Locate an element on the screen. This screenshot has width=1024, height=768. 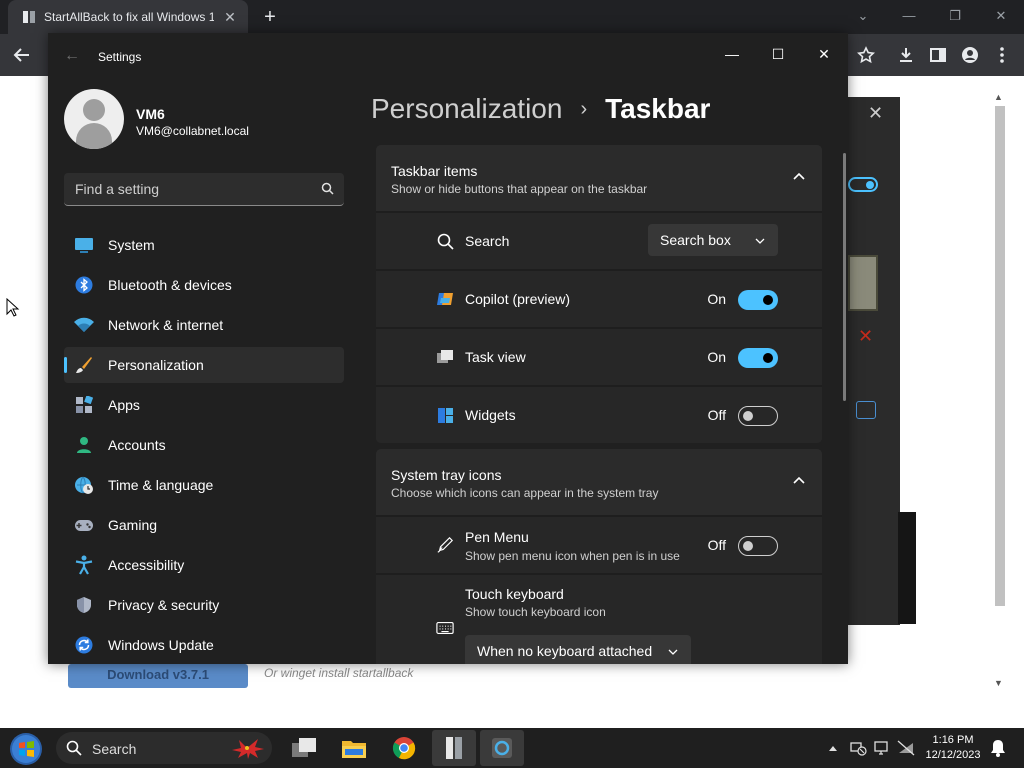
page-favicon-icon is located at coordinates (29, 17).